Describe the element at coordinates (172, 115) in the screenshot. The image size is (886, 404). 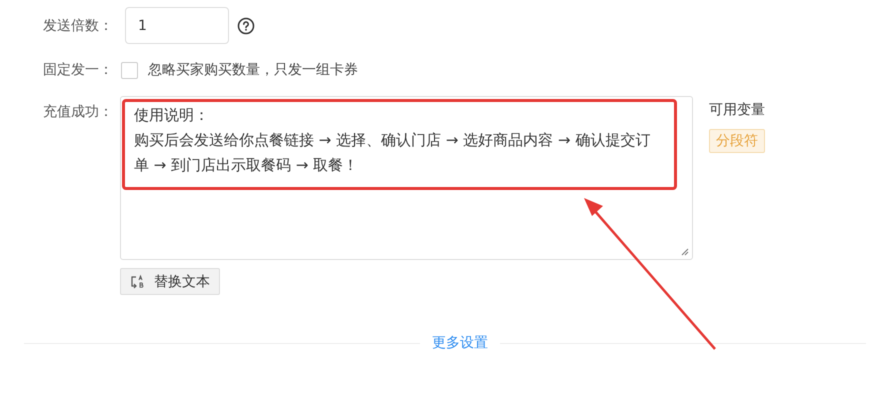
I see `text-line: 使用说明：` at that location.